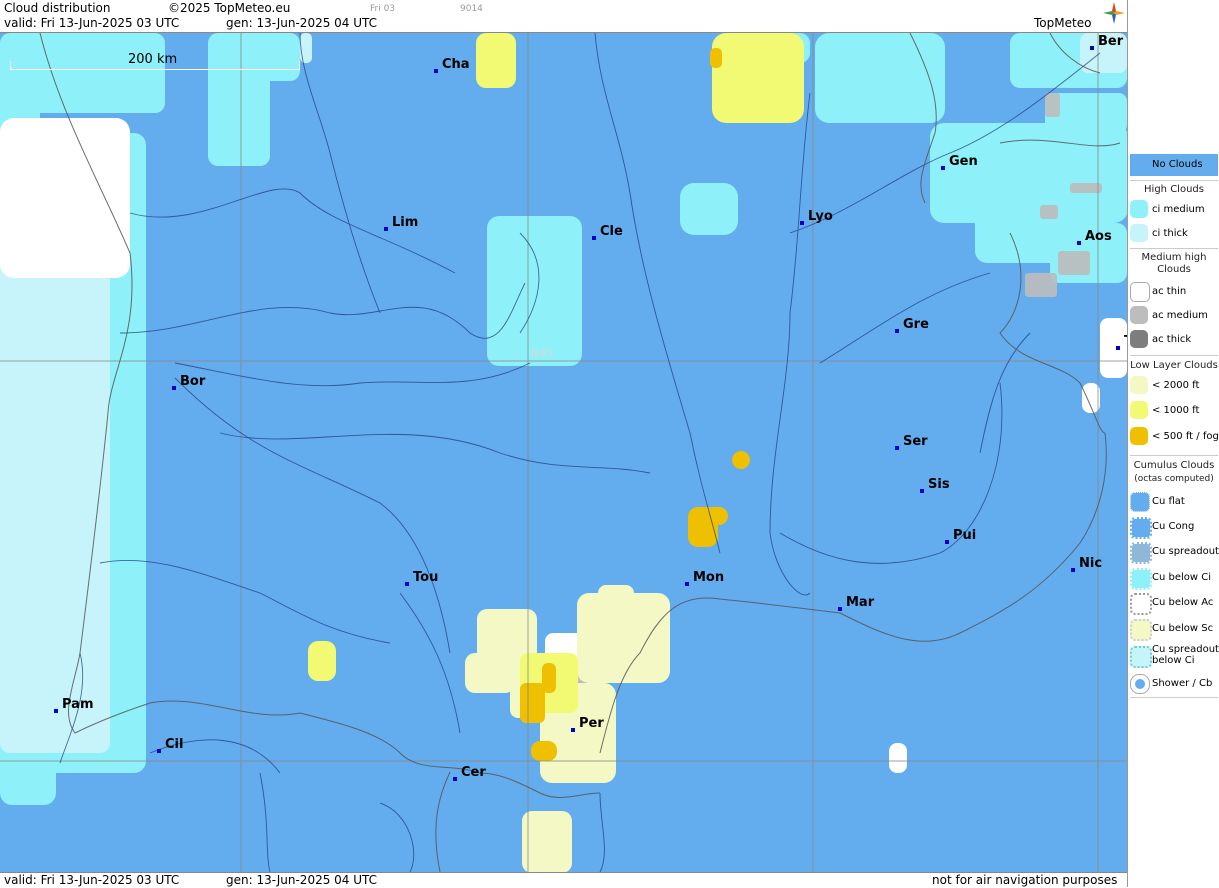 Image resolution: width=1219 pixels, height=888 pixels. I want to click on legend-cu-spread: Cu spreadout, so click(1173, 553).